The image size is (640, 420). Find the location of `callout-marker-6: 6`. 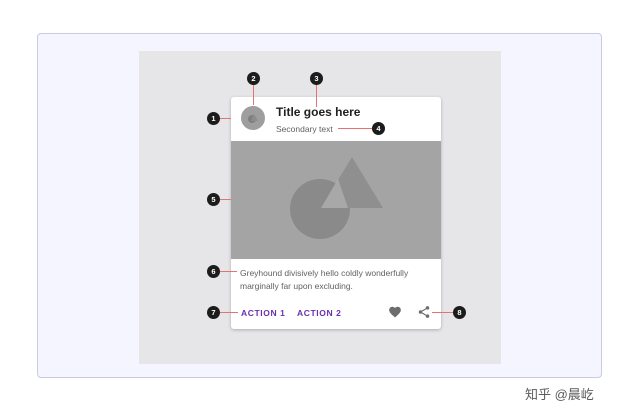

callout-marker-6: 6 is located at coordinates (213, 271).